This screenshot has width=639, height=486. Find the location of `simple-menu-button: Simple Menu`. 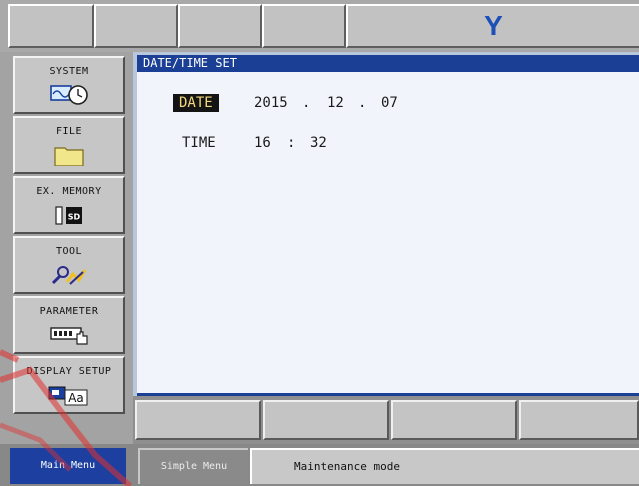

simple-menu-button: Simple Menu is located at coordinates (193, 466).